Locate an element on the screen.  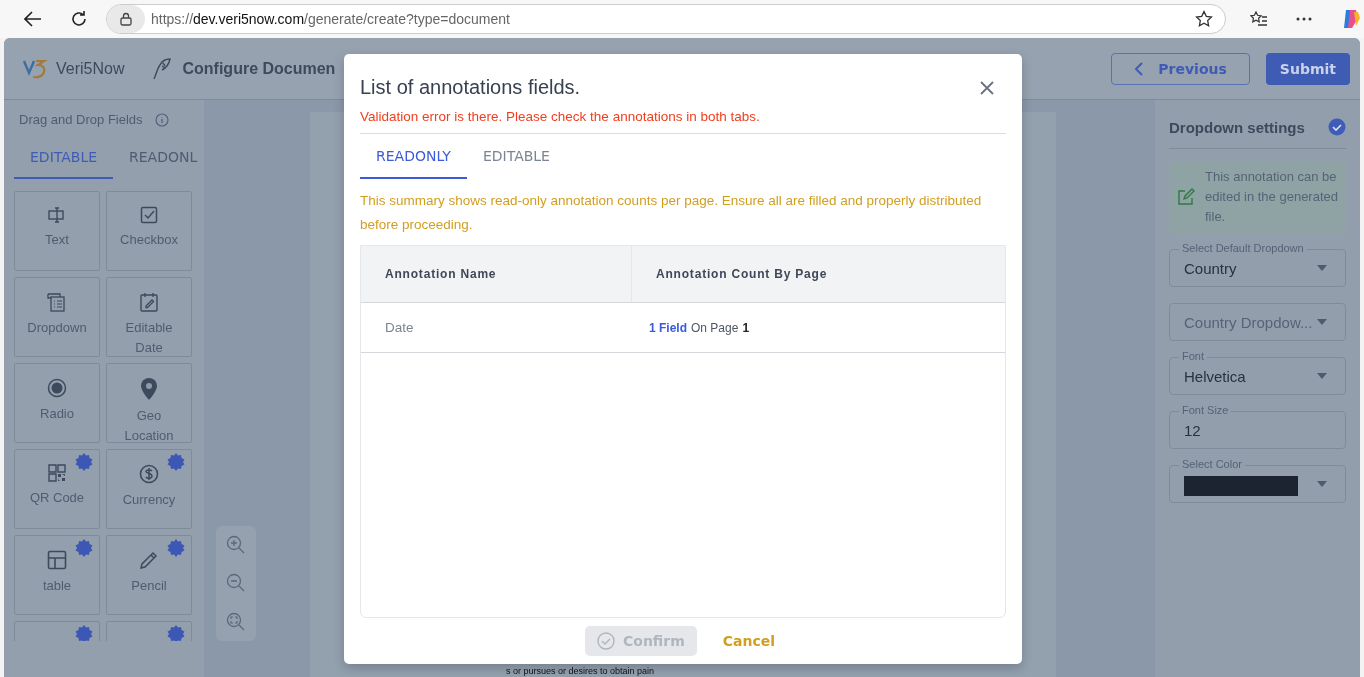
modal-tab: READONLY is located at coordinates (413, 156).